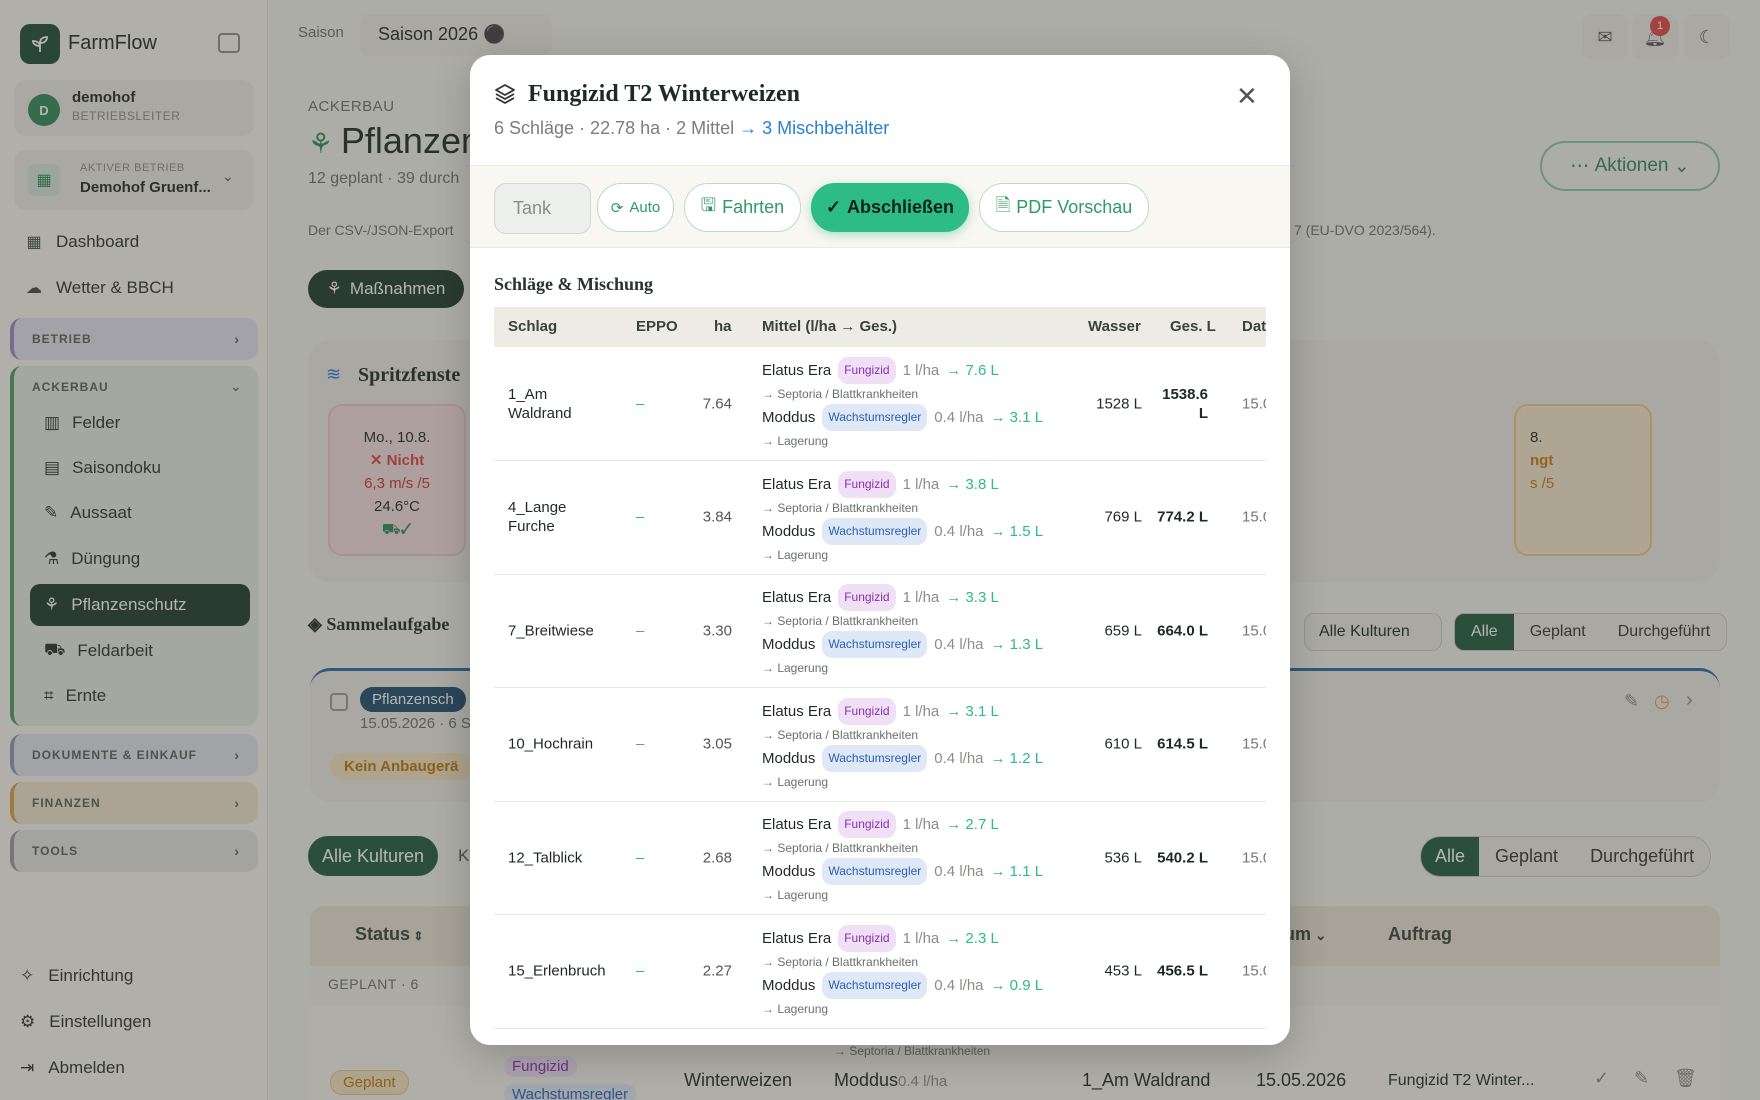 The height and width of the screenshot is (1100, 1760). Describe the element at coordinates (972, 597) in the screenshot. I see `mittel-total: → 3.3 L` at that location.